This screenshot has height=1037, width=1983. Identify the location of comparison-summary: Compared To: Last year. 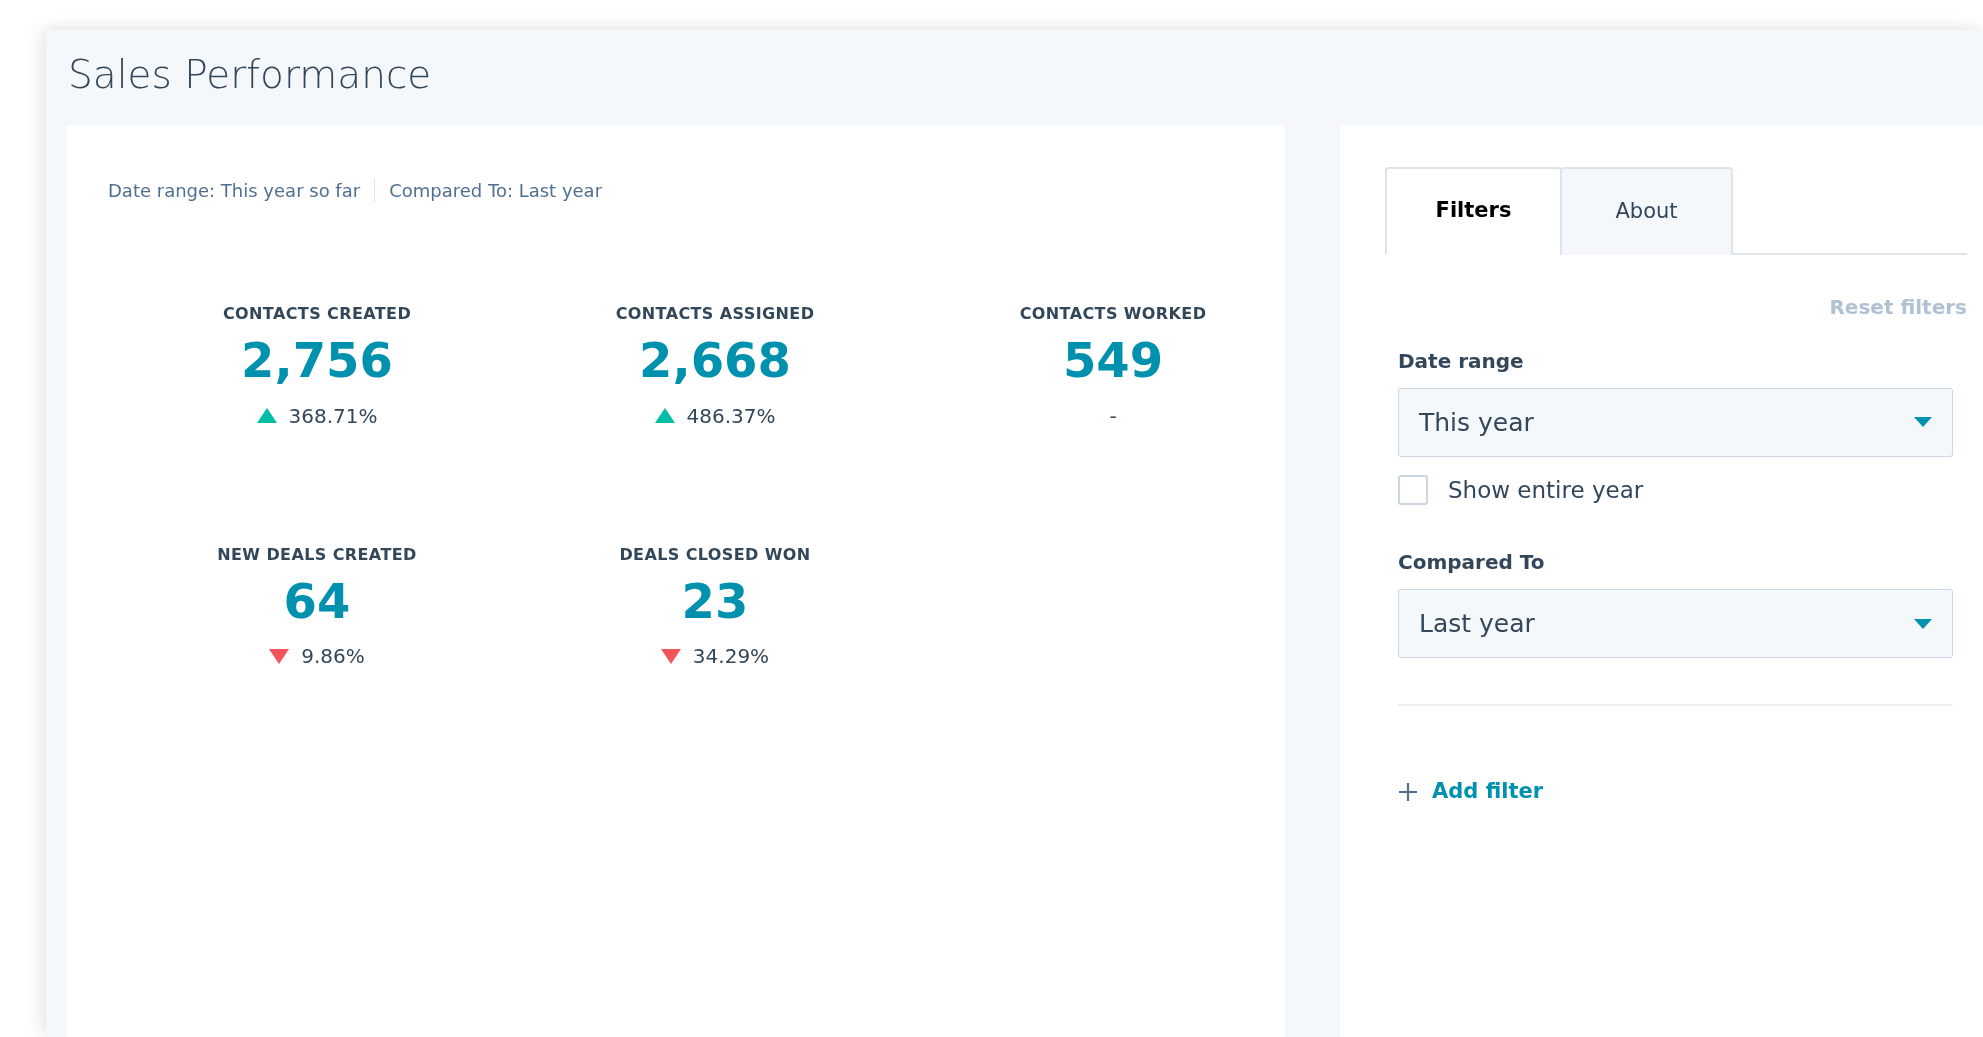
(496, 190).